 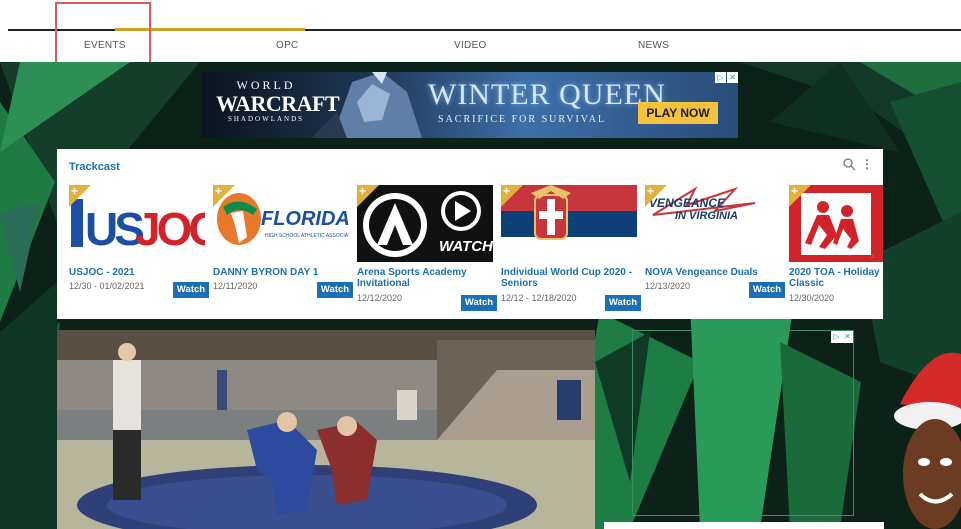 I want to click on event-date: 12/13/2020, so click(x=668, y=286).